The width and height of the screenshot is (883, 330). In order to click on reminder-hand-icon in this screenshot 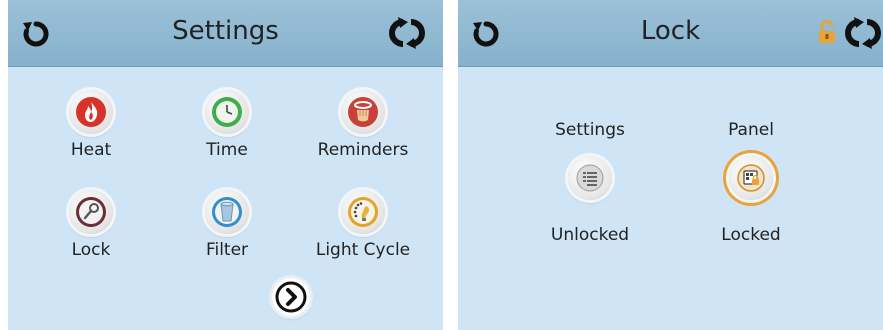, I will do `click(363, 112)`.